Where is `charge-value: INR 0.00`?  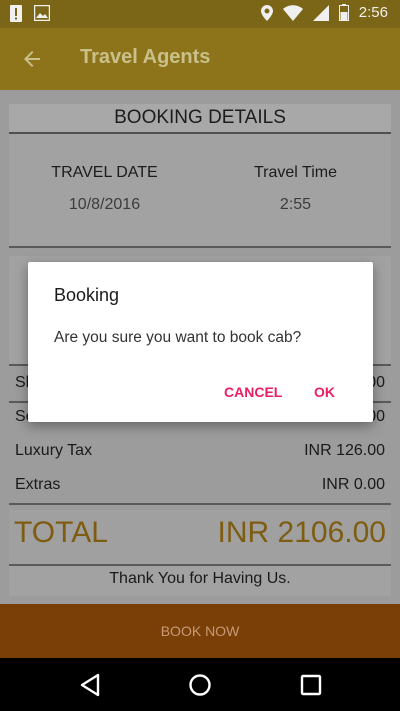
charge-value: INR 0.00 is located at coordinates (353, 484).